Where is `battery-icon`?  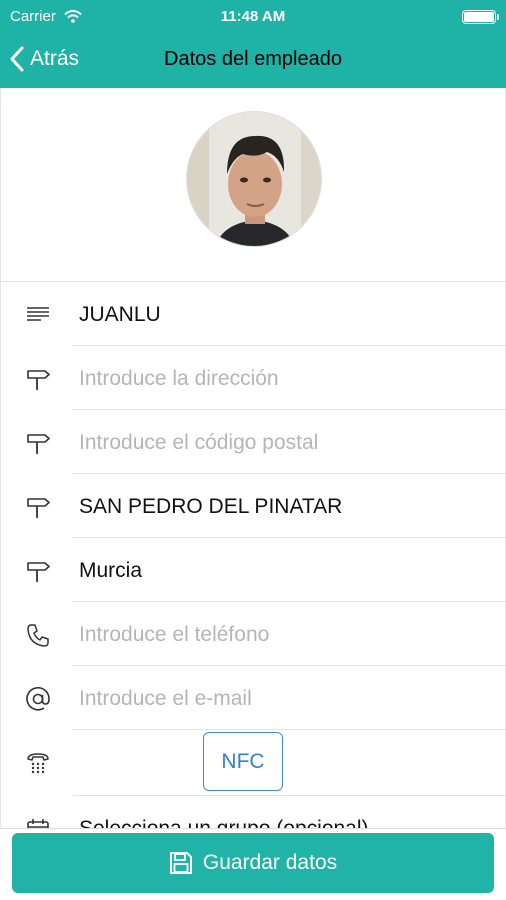
battery-icon is located at coordinates (480, 17).